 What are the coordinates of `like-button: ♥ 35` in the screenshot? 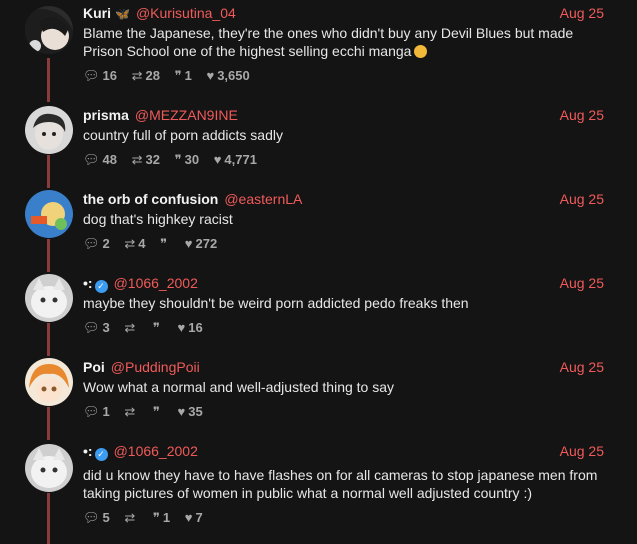 It's located at (190, 412).